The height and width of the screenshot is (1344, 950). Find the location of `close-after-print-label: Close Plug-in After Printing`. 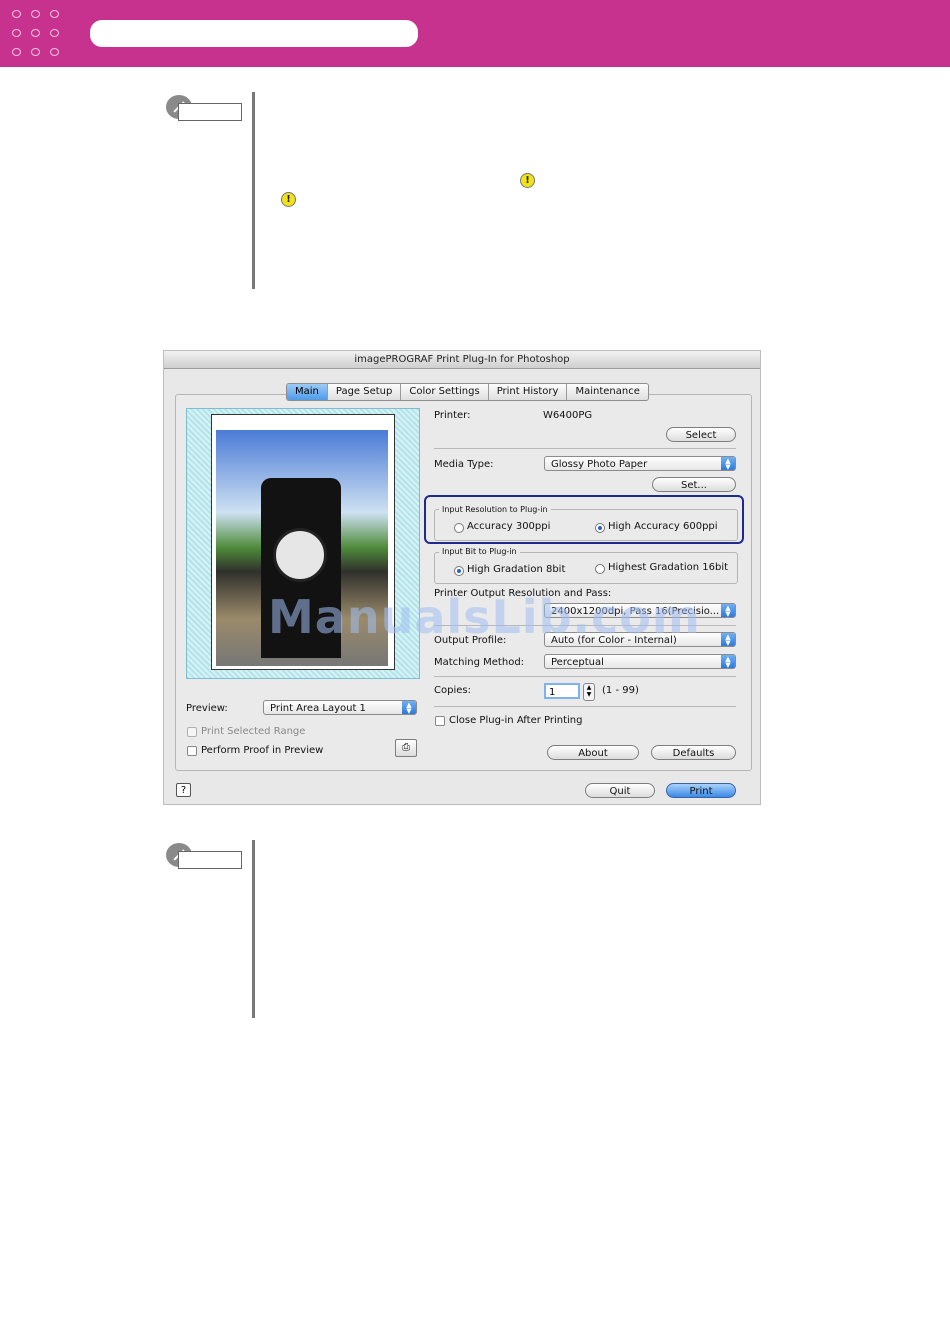

close-after-print-label: Close Plug-in After Printing is located at coordinates (516, 720).